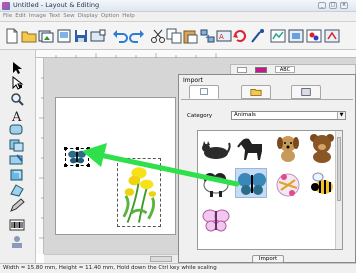 Image resolution: width=356 pixels, height=273 pixels. What do you see at coordinates (296, 36) in the screenshot?
I see `preview-icon` at bounding box center [296, 36].